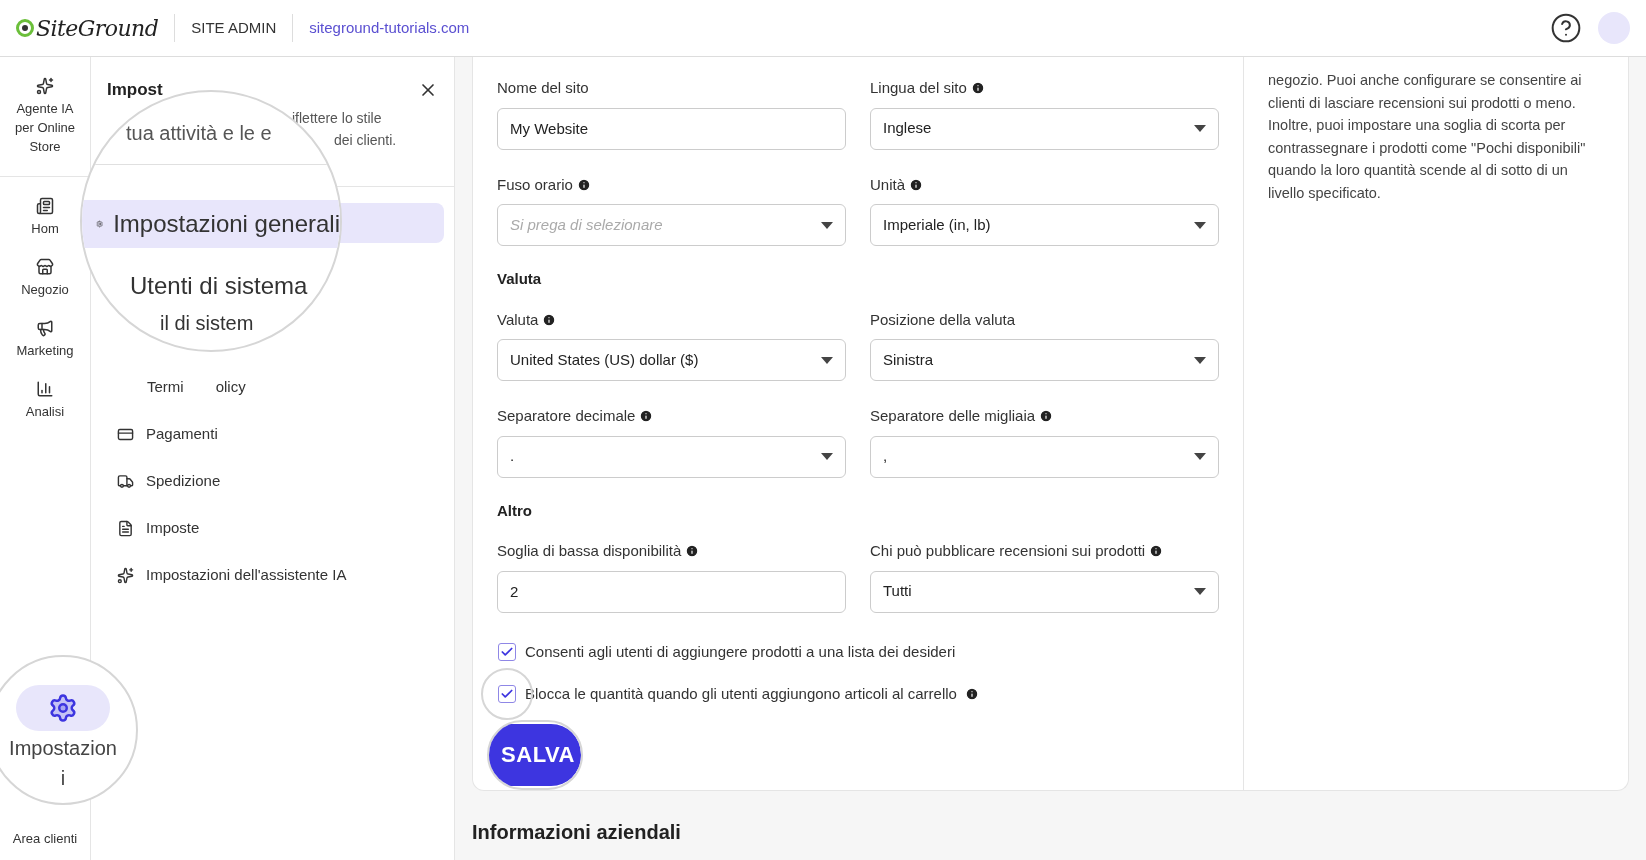 This screenshot has height=860, width=1646. Describe the element at coordinates (389, 28) in the screenshot. I see `site-link: siteground-tutorials.com` at that location.